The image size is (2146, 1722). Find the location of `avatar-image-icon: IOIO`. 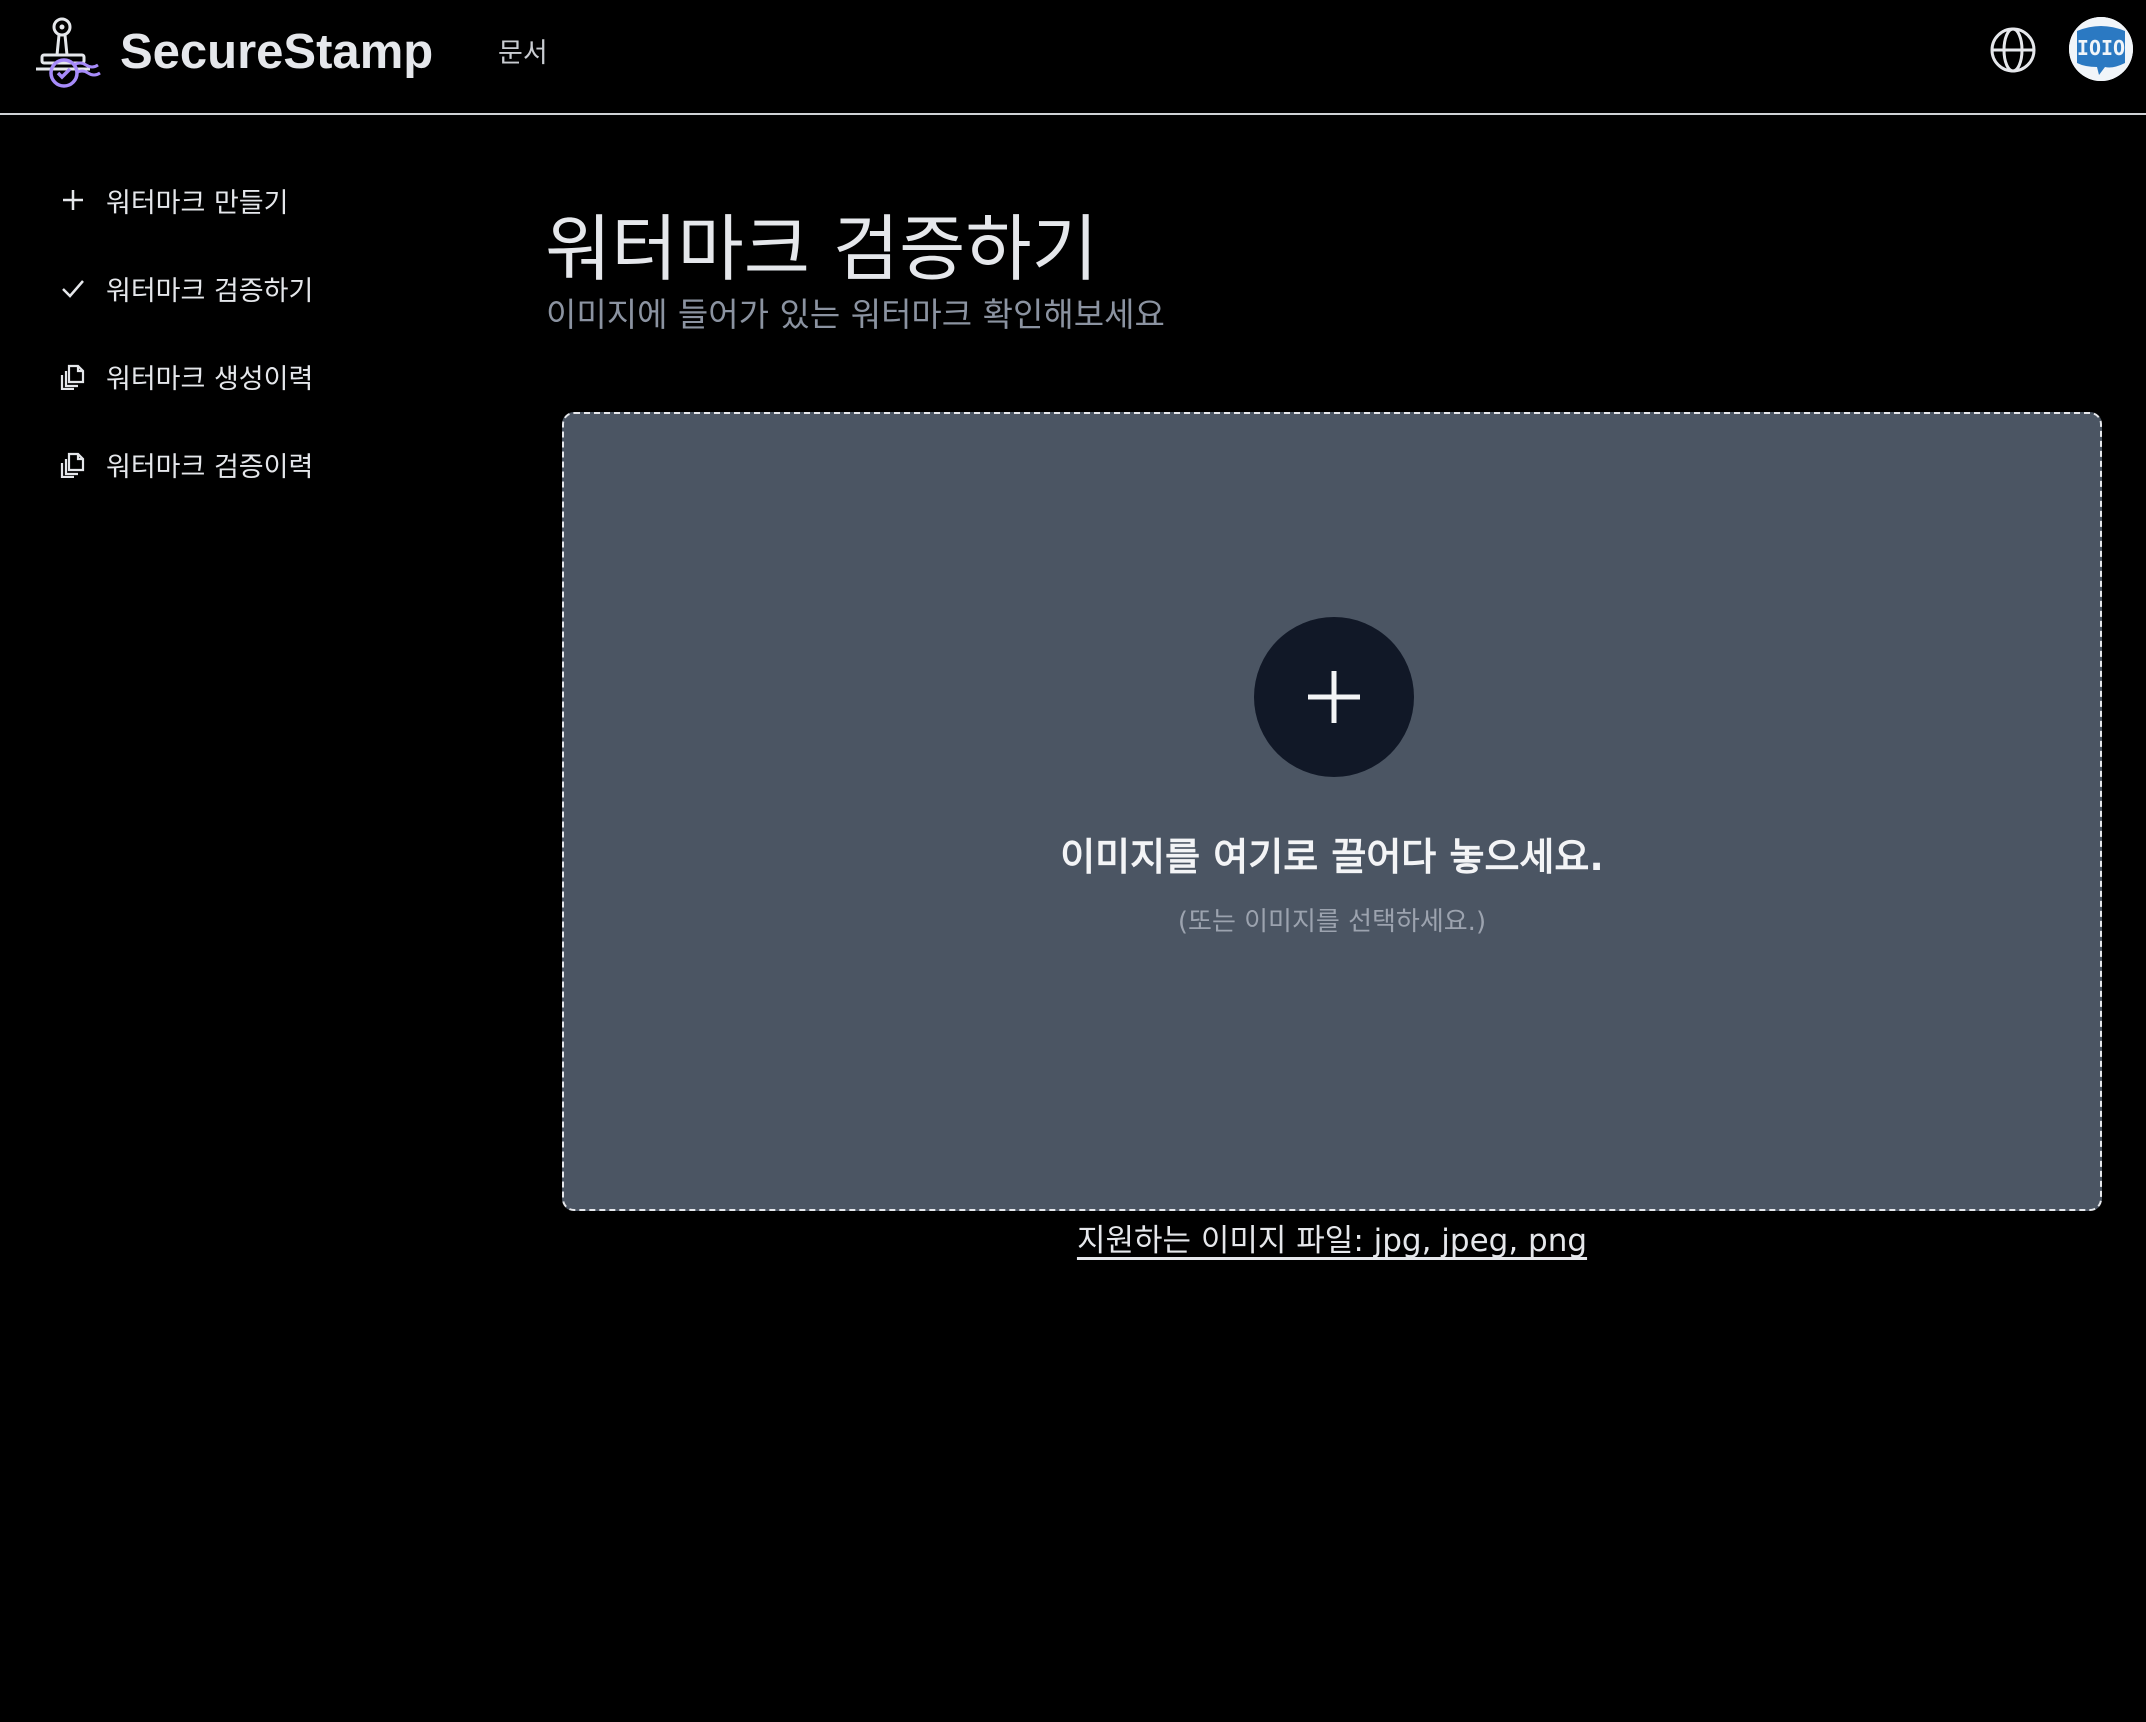

avatar-image-icon: IOIO is located at coordinates (2101, 49).